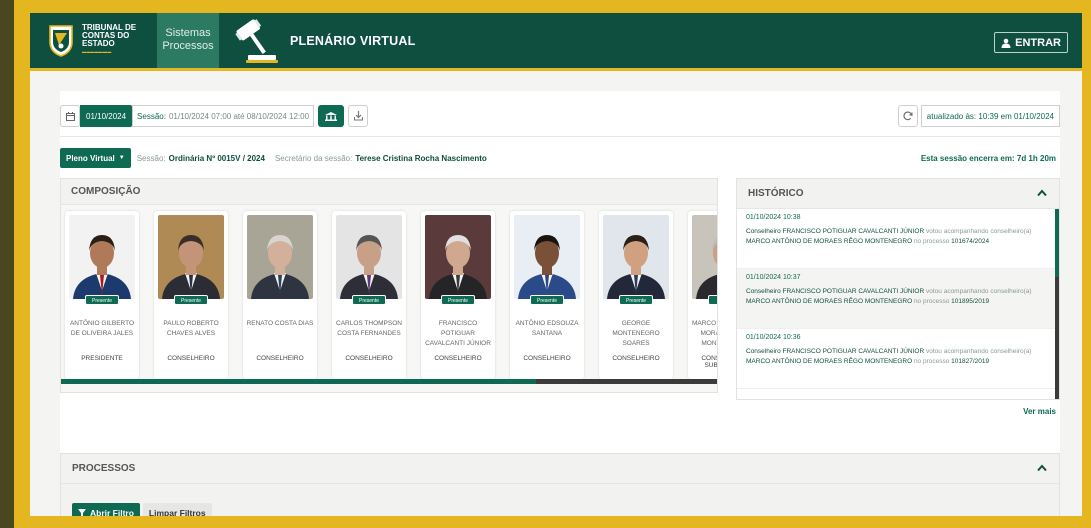 Image resolution: width=1091 pixels, height=528 pixels. Describe the element at coordinates (106, 116) in the screenshot. I see `session-date: 01/10/2024` at that location.